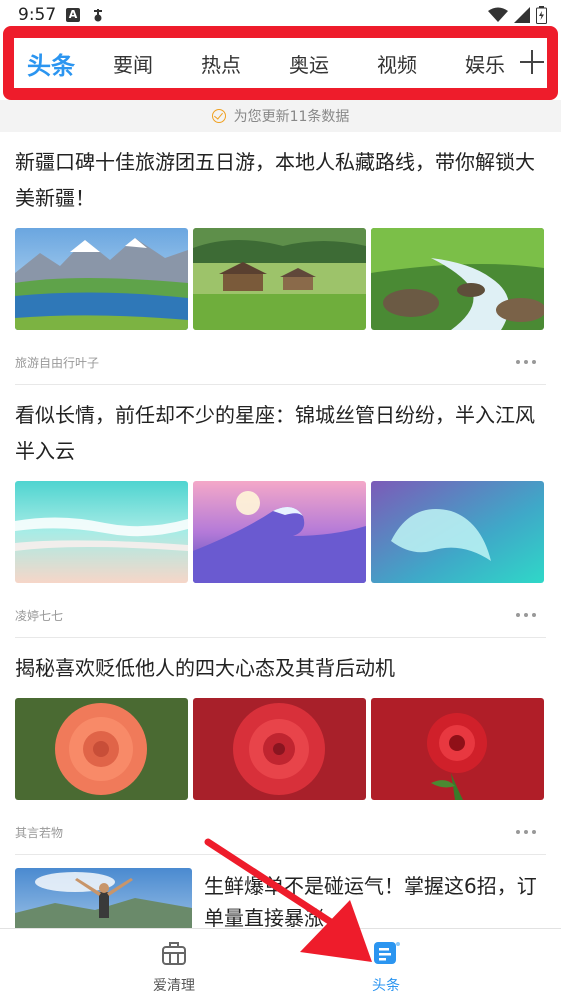 This screenshot has height=997, width=561. What do you see at coordinates (103, 898) in the screenshot?
I see `man-on-mountain-image` at bounding box center [103, 898].